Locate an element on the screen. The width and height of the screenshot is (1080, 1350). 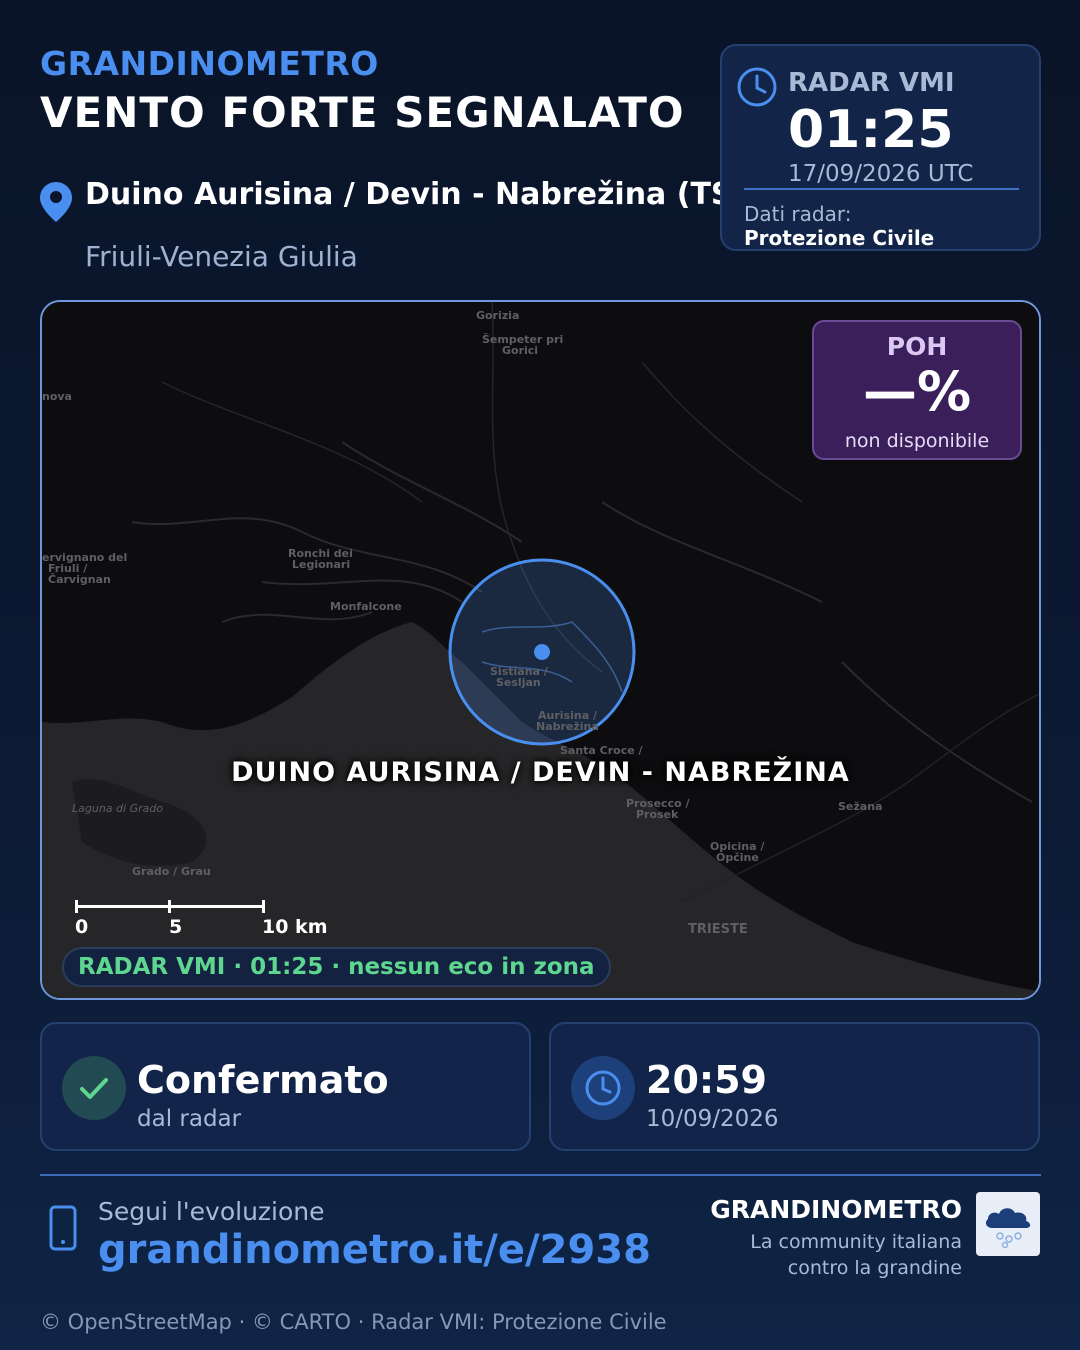
place-label-opicina-2: Opčine is located at coordinates (737, 857).